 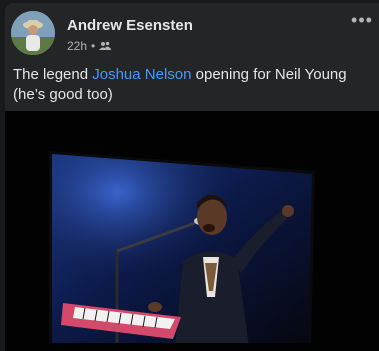 I want to click on avatar, so click(x=33, y=33).